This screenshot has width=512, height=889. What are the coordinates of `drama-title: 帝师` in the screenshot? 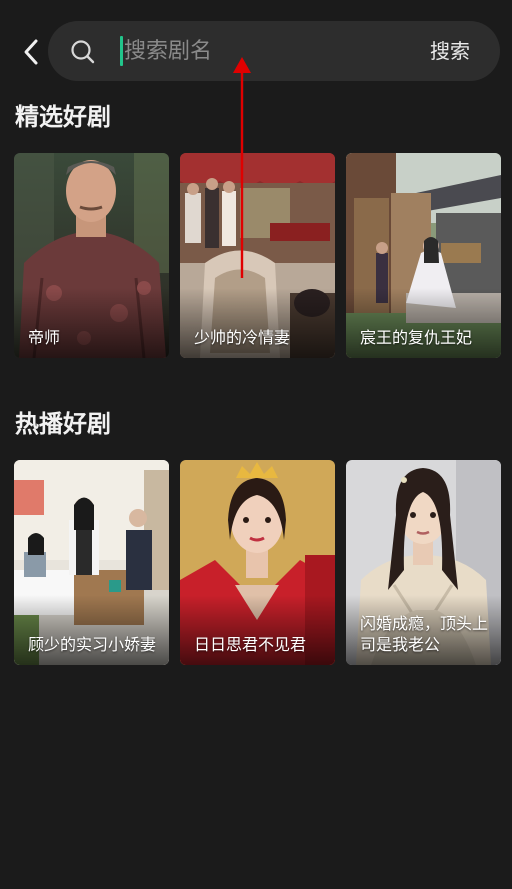 It's located at (44, 337).